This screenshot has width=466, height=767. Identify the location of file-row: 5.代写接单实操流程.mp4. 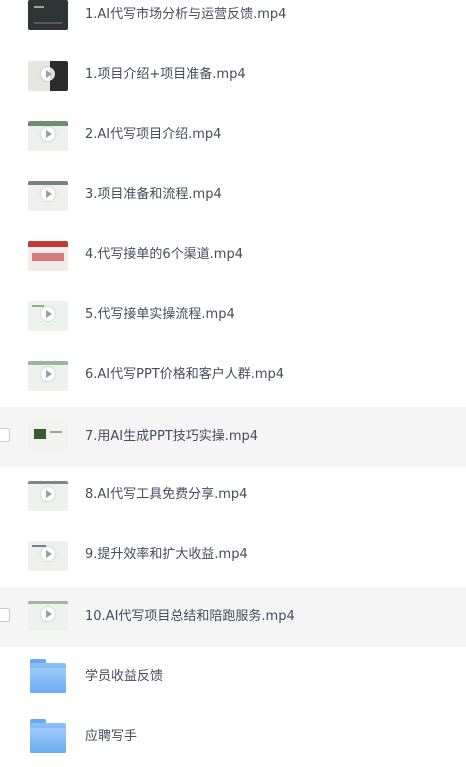
(233, 328).